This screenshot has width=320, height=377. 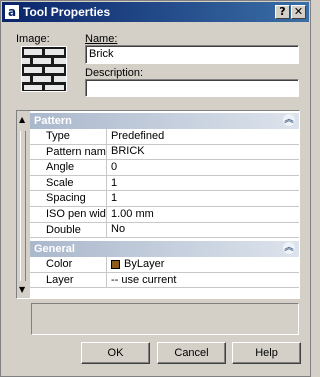 What do you see at coordinates (68, 167) in the screenshot?
I see `property-key: Angle` at bounding box center [68, 167].